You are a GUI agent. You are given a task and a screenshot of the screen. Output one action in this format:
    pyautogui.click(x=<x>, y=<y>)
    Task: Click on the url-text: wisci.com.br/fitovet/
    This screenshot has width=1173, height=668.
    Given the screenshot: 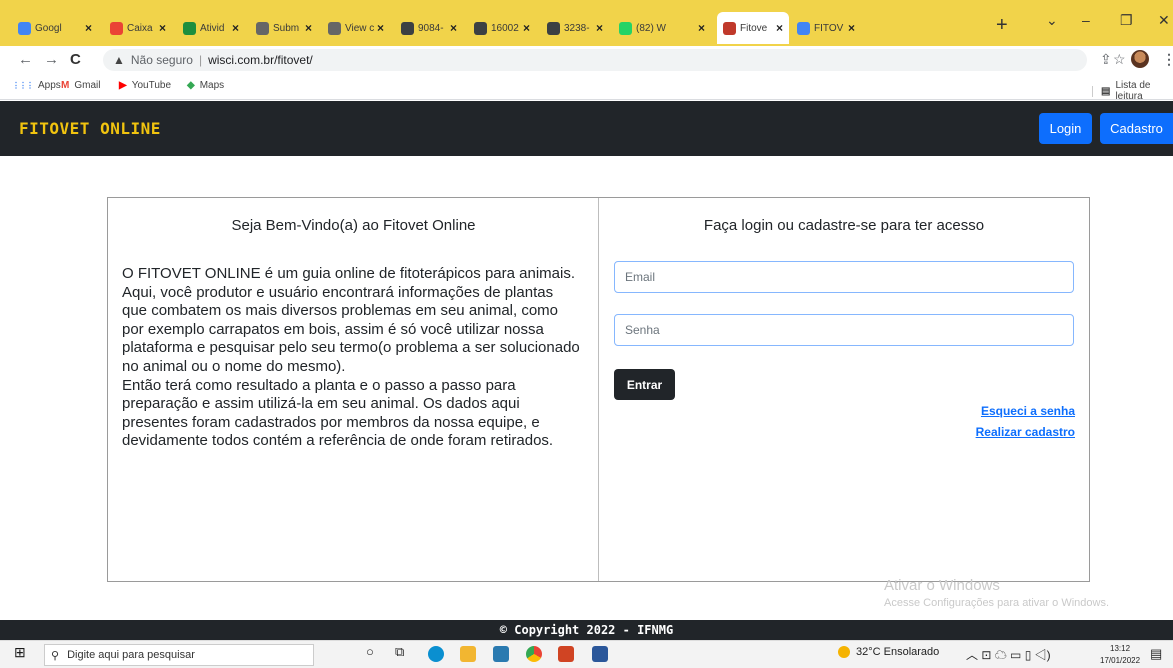 What is the action you would take?
    pyautogui.click(x=260, y=60)
    